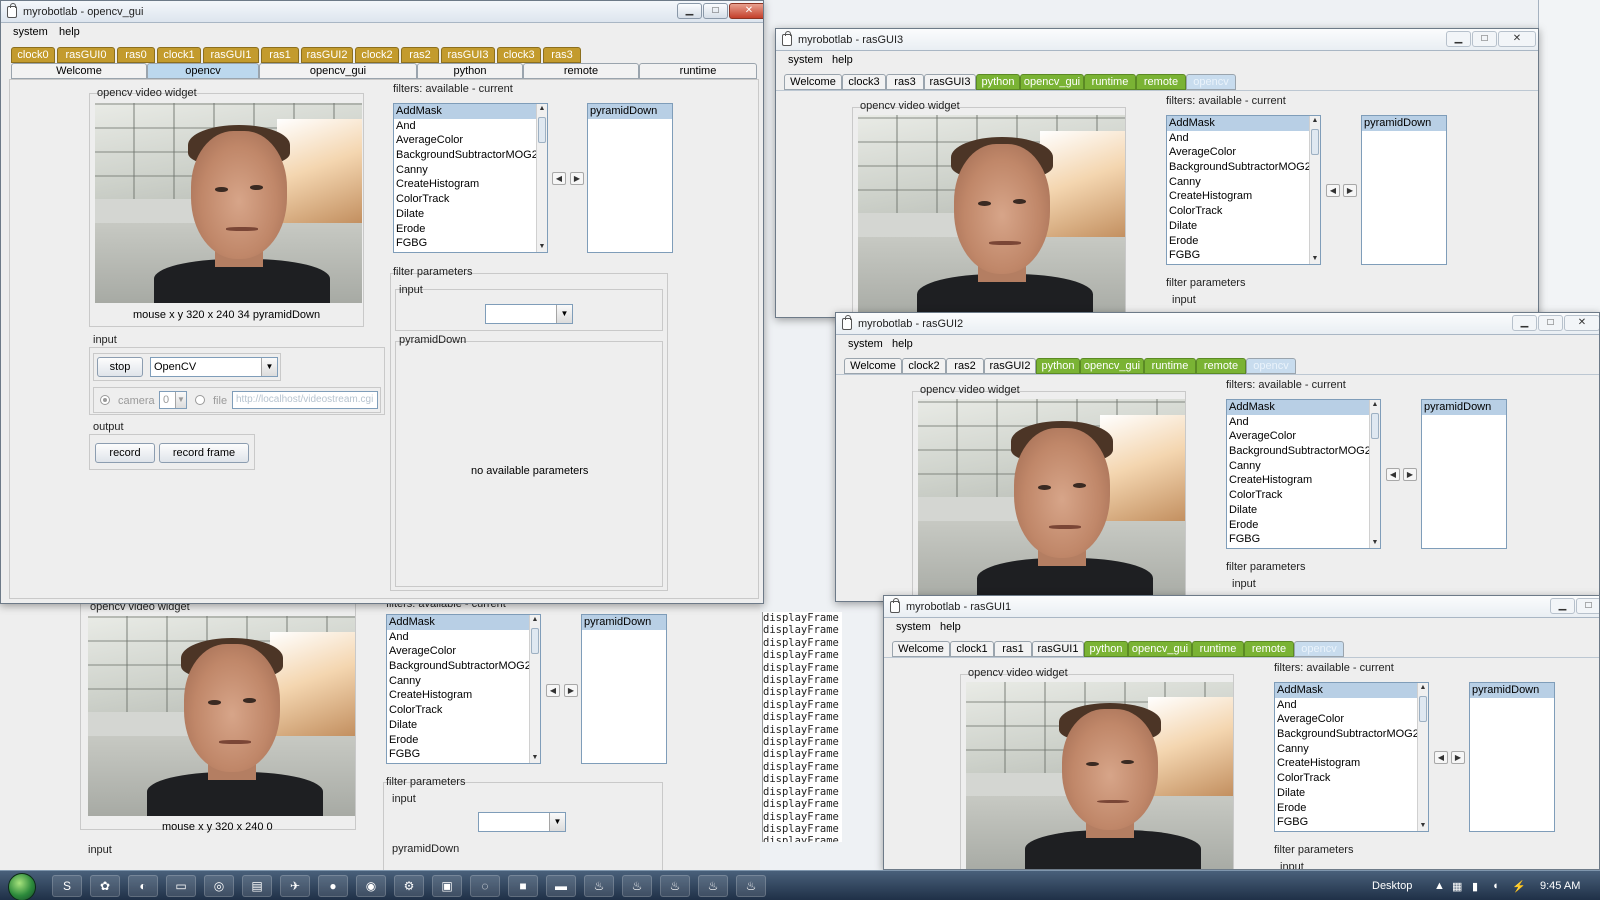 Image resolution: width=1600 pixels, height=900 pixels. What do you see at coordinates (675, 886) in the screenshot?
I see `java-window-3-icon: ♨` at bounding box center [675, 886].